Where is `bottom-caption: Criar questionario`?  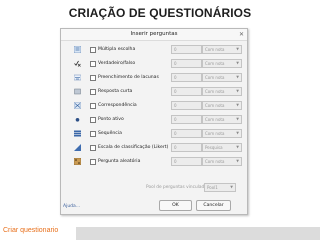 bottom-caption: Criar questionario is located at coordinates (31, 230).